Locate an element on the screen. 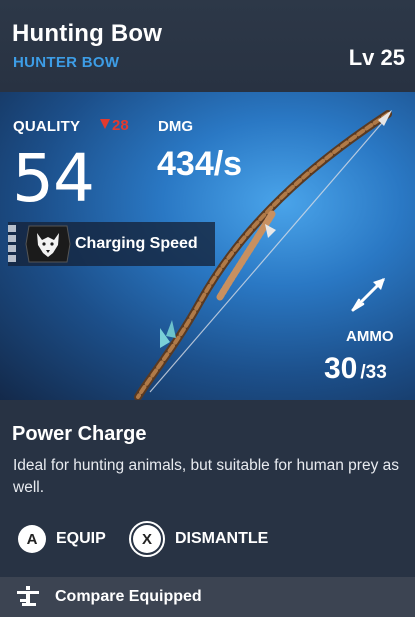  perk-label: Charging Speed is located at coordinates (136, 243).